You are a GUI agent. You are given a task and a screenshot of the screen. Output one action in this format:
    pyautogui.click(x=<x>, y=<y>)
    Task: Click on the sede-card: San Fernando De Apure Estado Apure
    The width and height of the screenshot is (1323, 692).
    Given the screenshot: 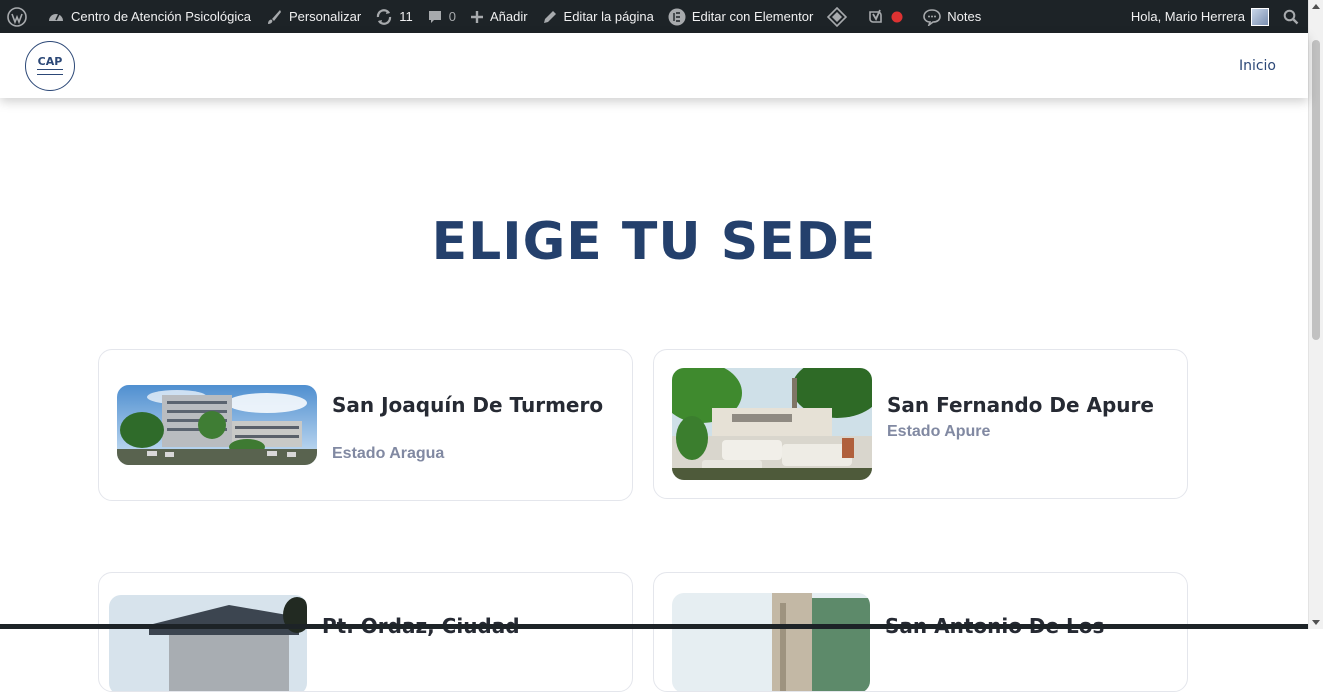 What is the action you would take?
    pyautogui.click(x=920, y=424)
    